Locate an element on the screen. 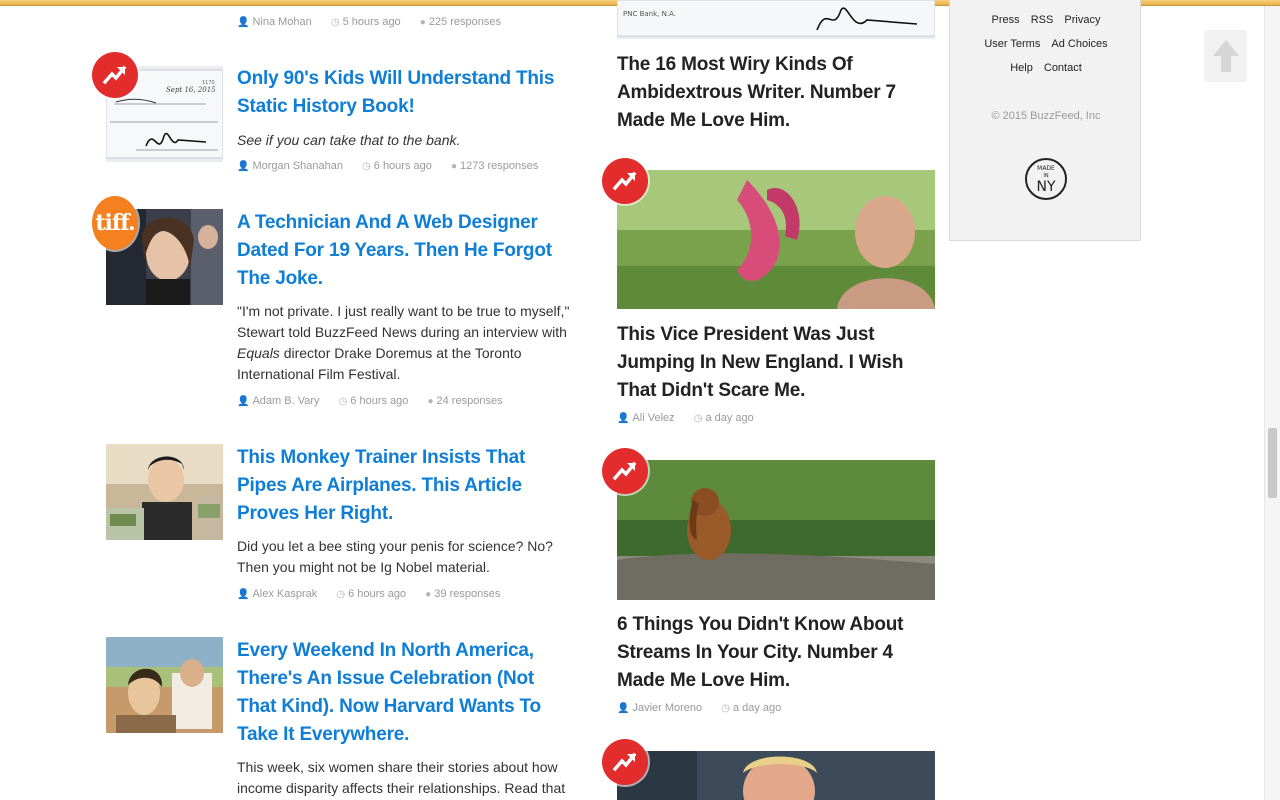  article-meta: 👤 Nina Mohan ◷ 5 hours ago ● 225 responses is located at coordinates (377, 22).